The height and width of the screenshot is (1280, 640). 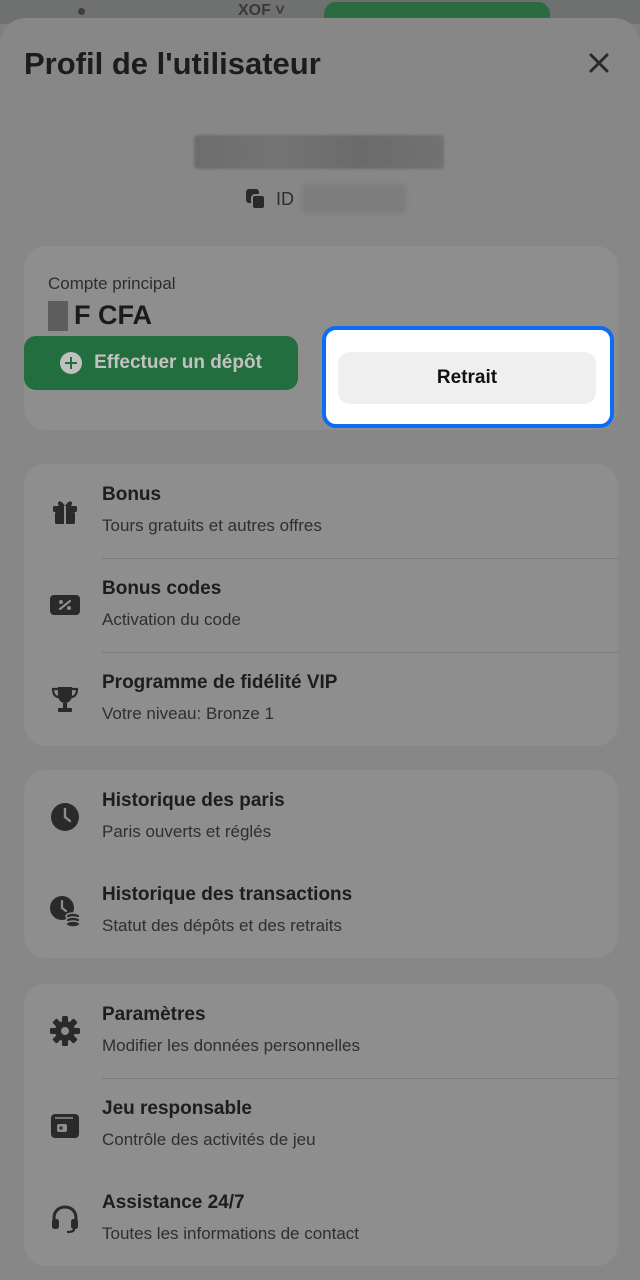 What do you see at coordinates (65, 511) in the screenshot?
I see `gift-icon` at bounding box center [65, 511].